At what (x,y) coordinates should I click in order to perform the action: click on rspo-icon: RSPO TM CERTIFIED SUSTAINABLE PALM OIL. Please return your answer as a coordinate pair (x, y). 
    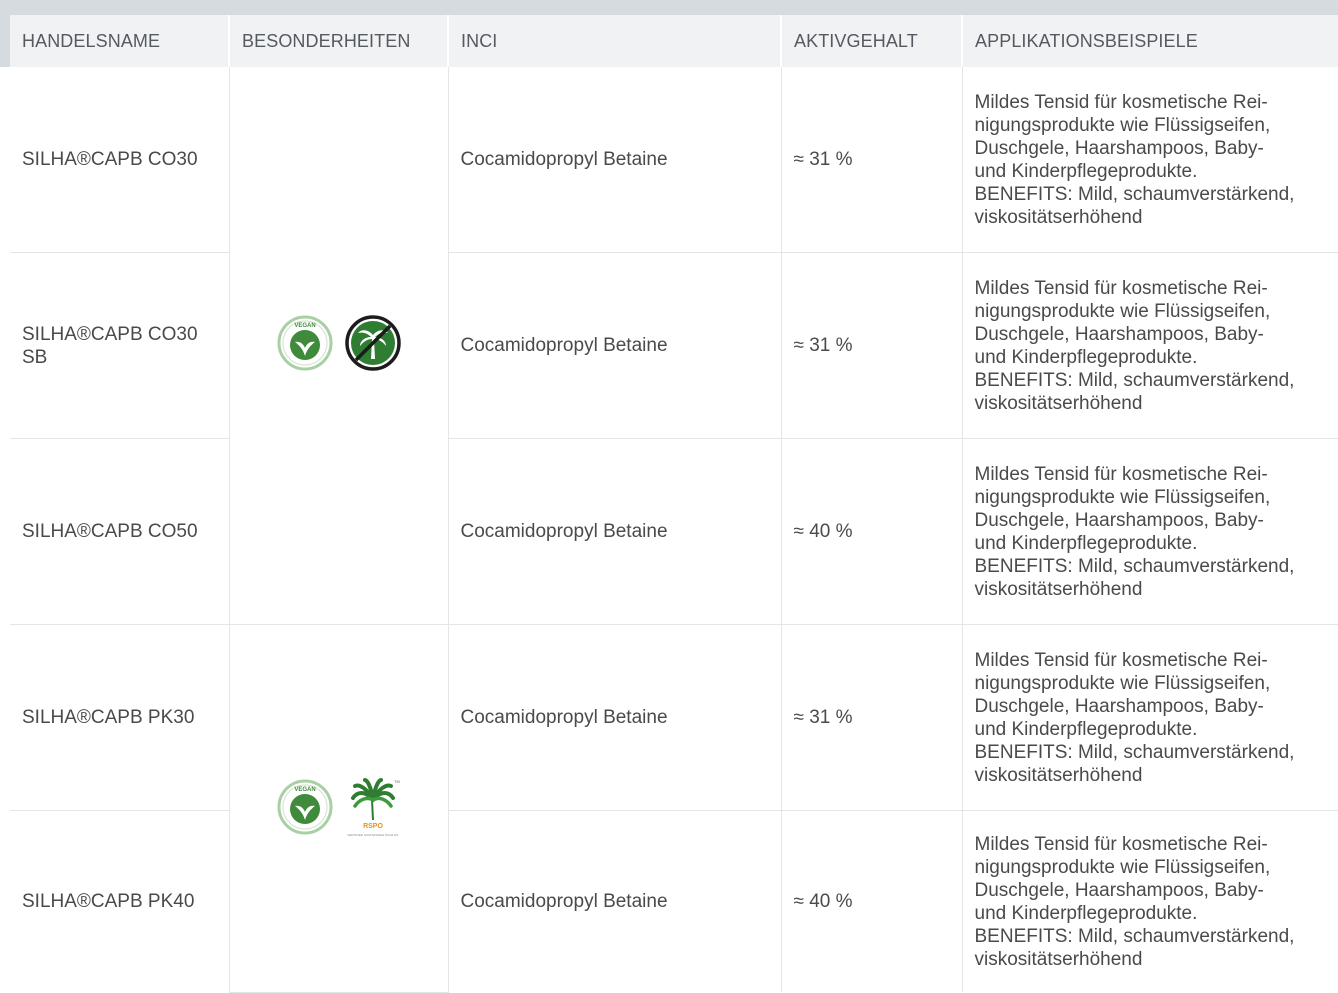
    Looking at the image, I should click on (373, 807).